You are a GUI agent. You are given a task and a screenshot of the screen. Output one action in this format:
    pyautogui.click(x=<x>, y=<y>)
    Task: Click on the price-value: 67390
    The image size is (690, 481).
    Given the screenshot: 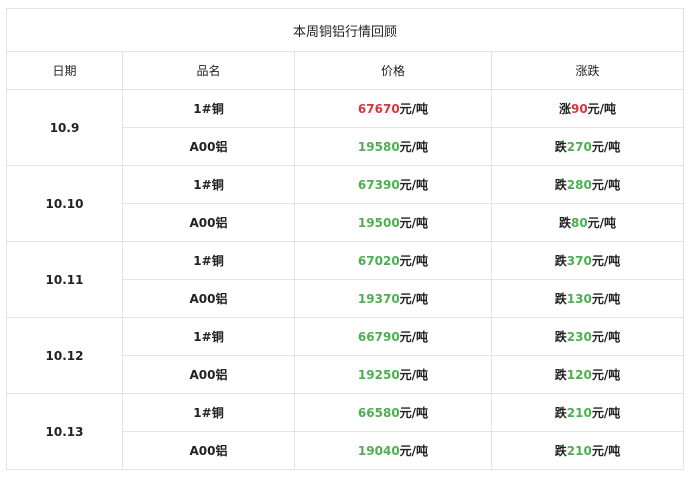 What is the action you would take?
    pyautogui.click(x=378, y=185)
    